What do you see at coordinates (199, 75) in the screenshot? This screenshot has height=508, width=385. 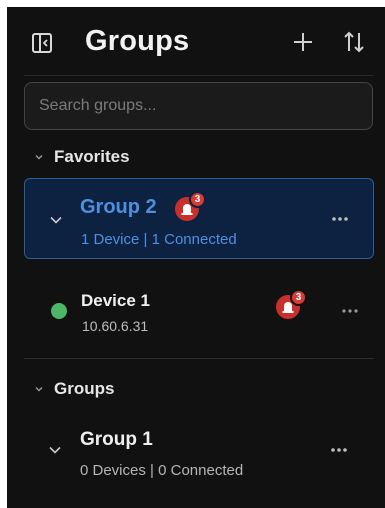 I see `header-divider` at bounding box center [199, 75].